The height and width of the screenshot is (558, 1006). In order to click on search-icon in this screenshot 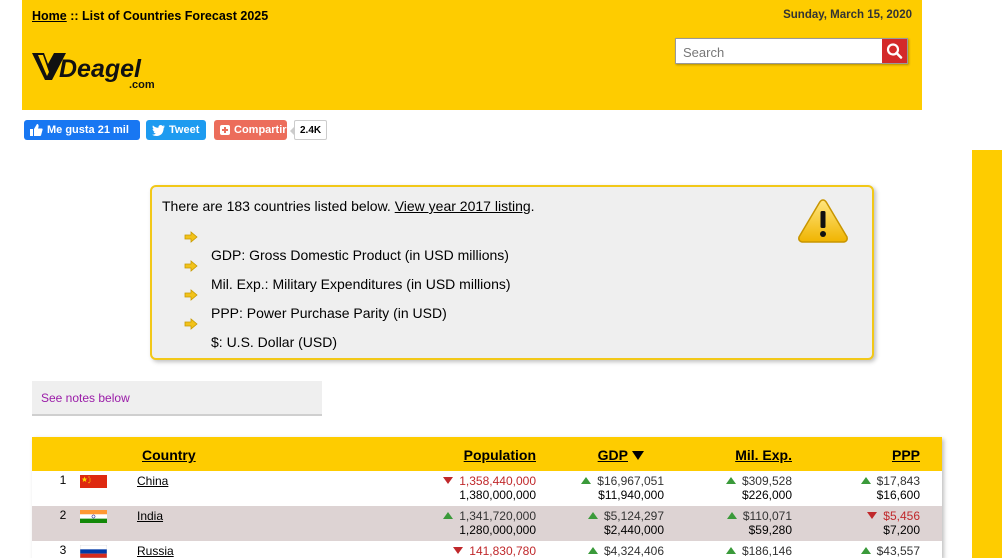, I will do `click(894, 51)`.